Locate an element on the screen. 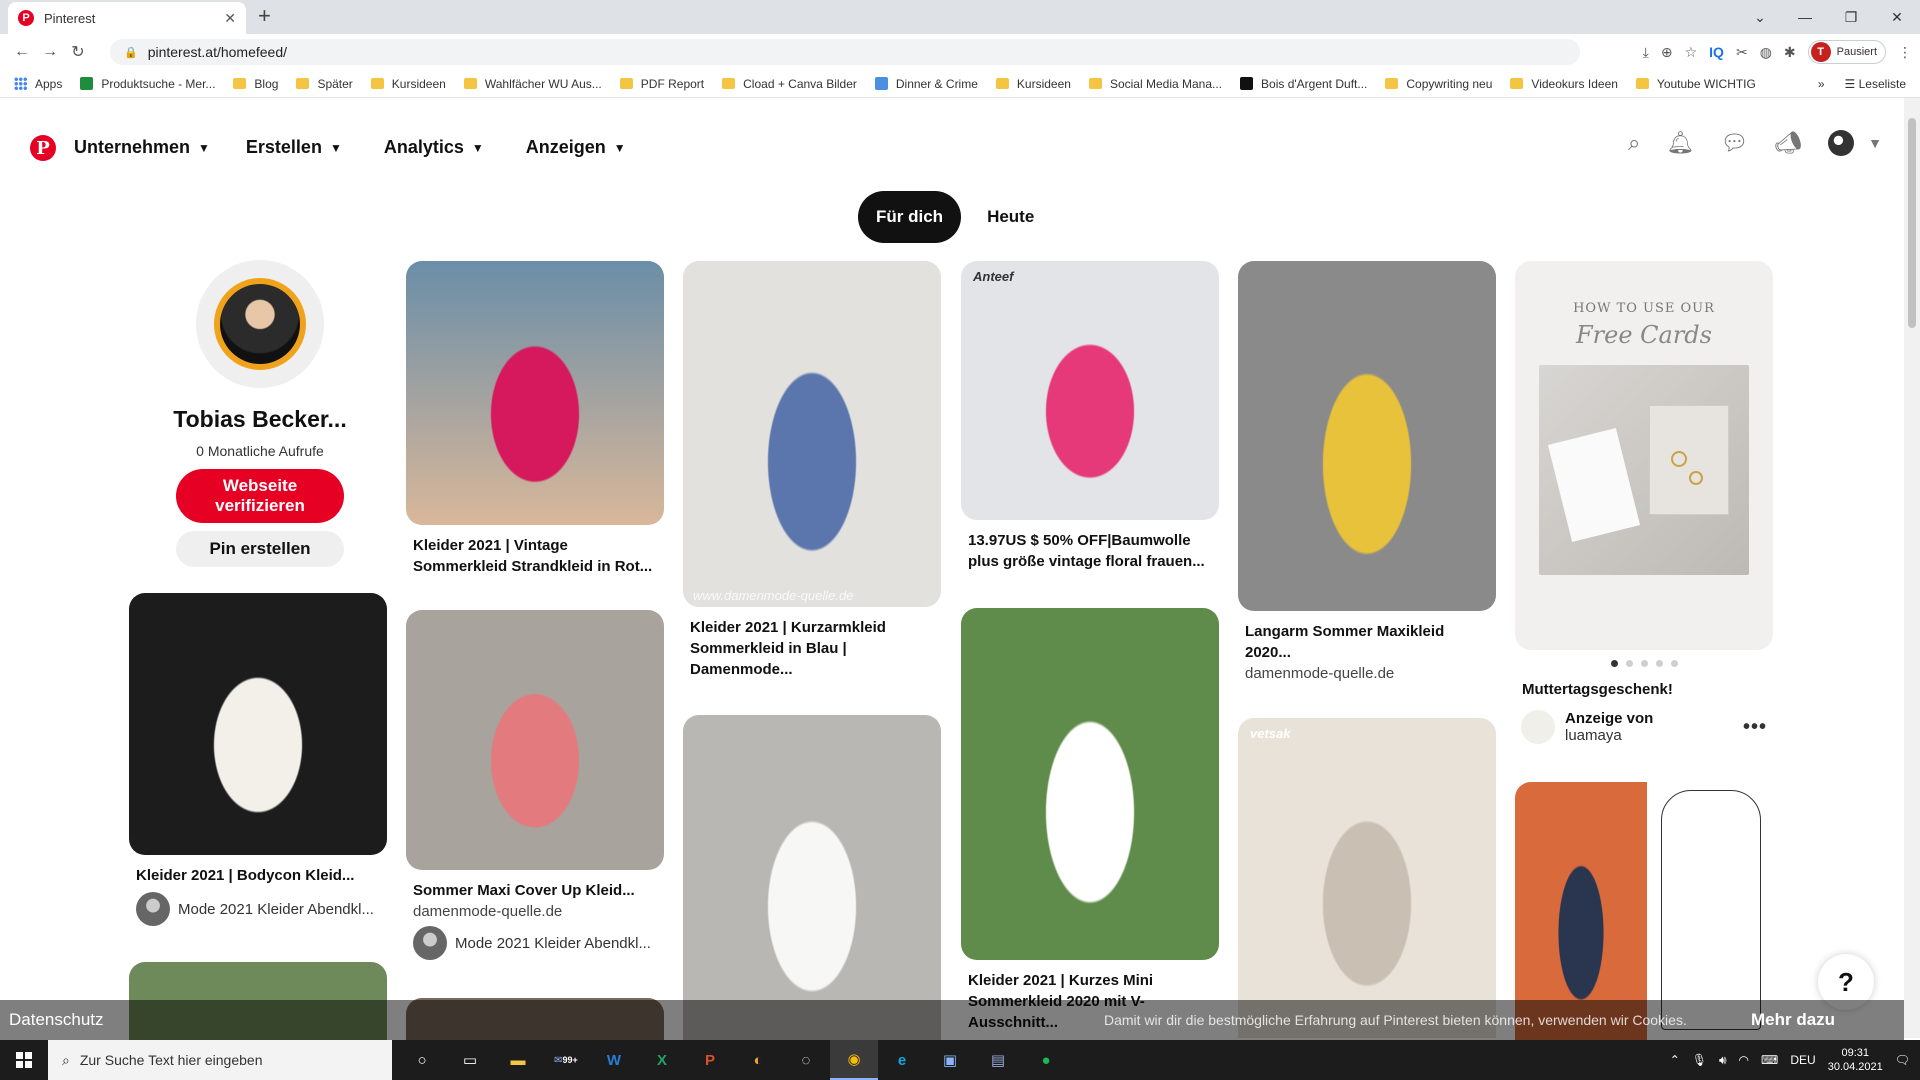 This screenshot has height=1080, width=1920. learn-more-link: Mehr dazu is located at coordinates (1793, 1020).